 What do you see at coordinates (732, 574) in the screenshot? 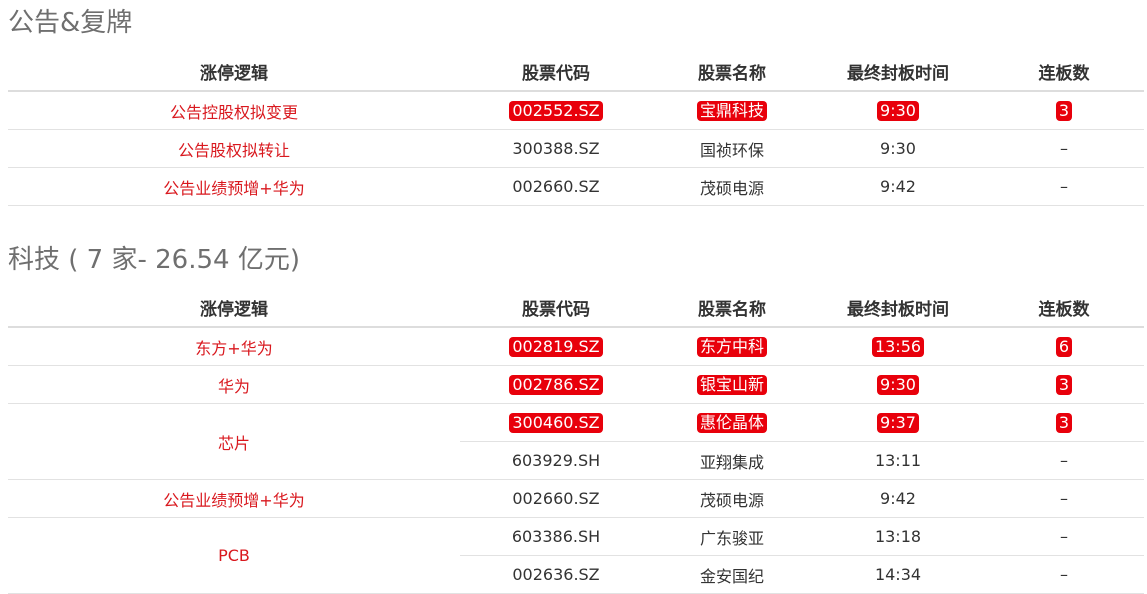
I see `row-name: 金安国纪` at bounding box center [732, 574].